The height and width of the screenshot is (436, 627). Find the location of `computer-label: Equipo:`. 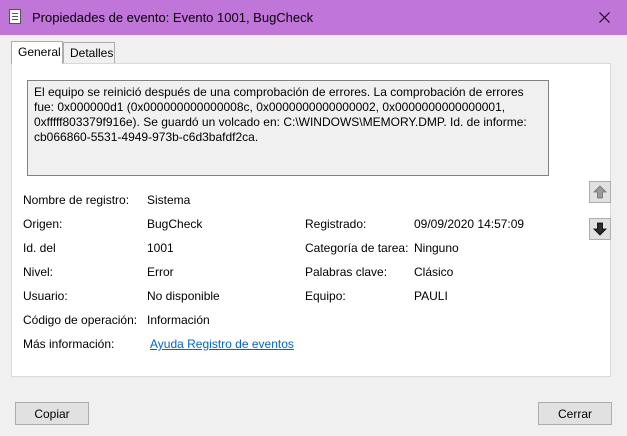

computer-label: Equipo: is located at coordinates (325, 296).